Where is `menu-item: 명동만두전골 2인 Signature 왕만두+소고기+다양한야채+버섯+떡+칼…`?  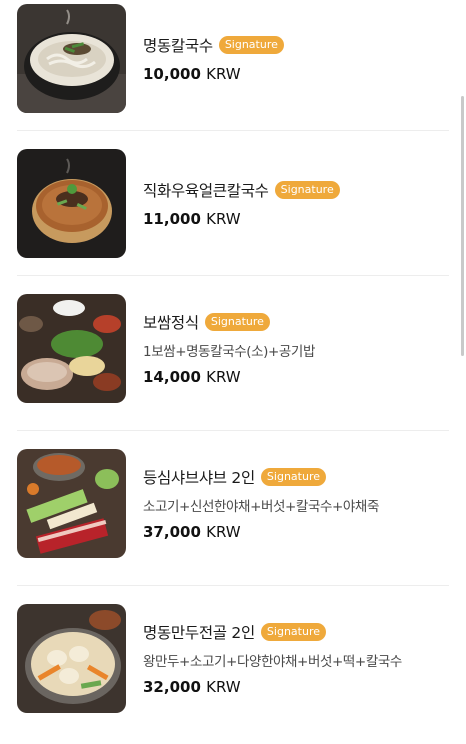
menu-item: 명동만두전골 2인 Signature 왕만두+소고기+다양한야채+버섯+떡+칼… is located at coordinates (233, 658).